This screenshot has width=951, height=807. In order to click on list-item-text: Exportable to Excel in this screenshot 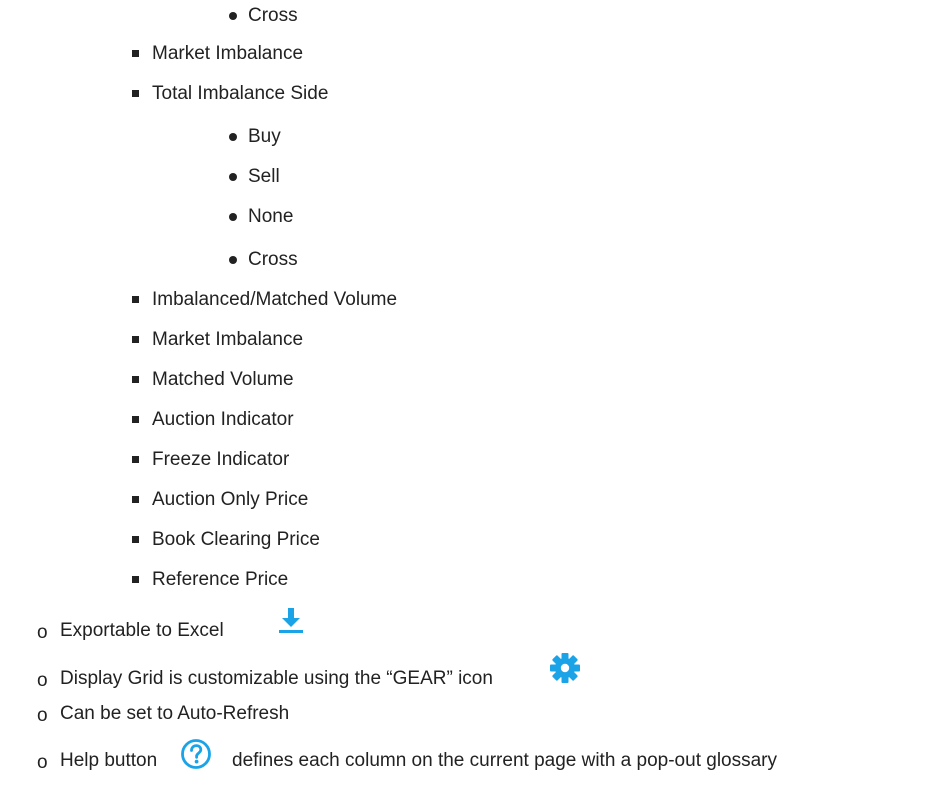, I will do `click(142, 630)`.